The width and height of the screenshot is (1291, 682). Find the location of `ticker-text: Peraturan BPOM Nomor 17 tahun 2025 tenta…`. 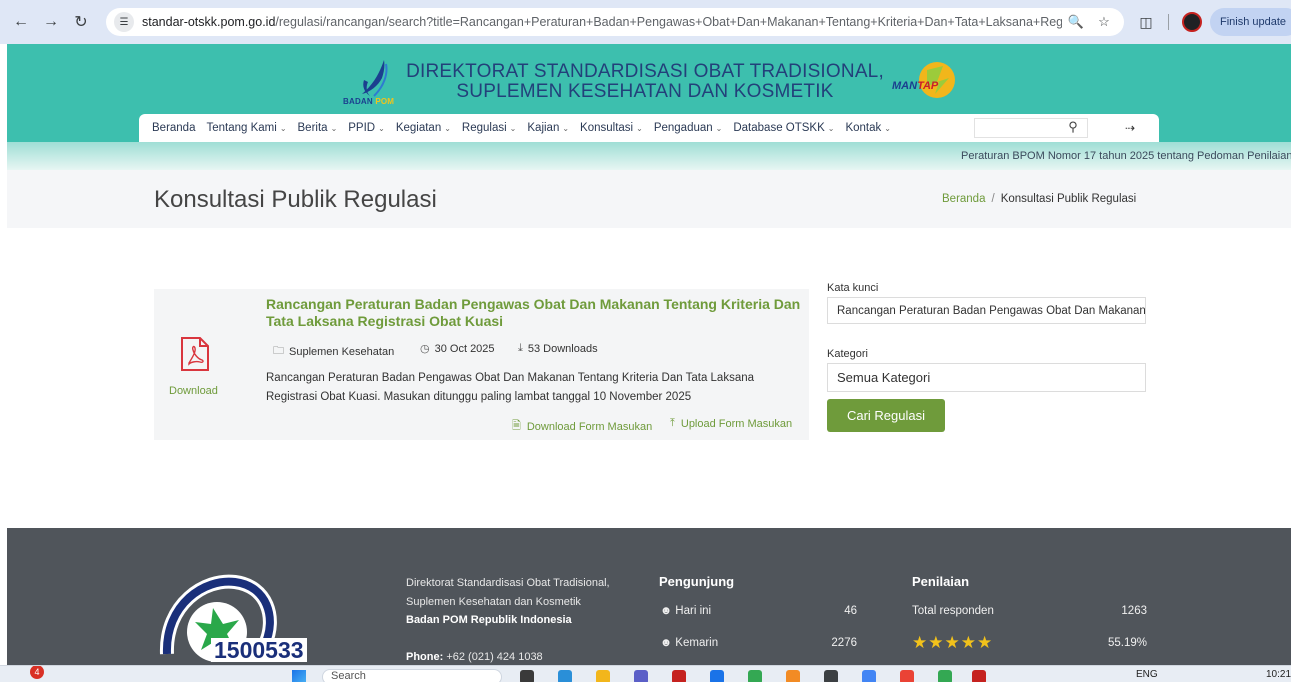

ticker-text: Peraturan BPOM Nomor 17 tahun 2025 tenta… is located at coordinates (1126, 156).